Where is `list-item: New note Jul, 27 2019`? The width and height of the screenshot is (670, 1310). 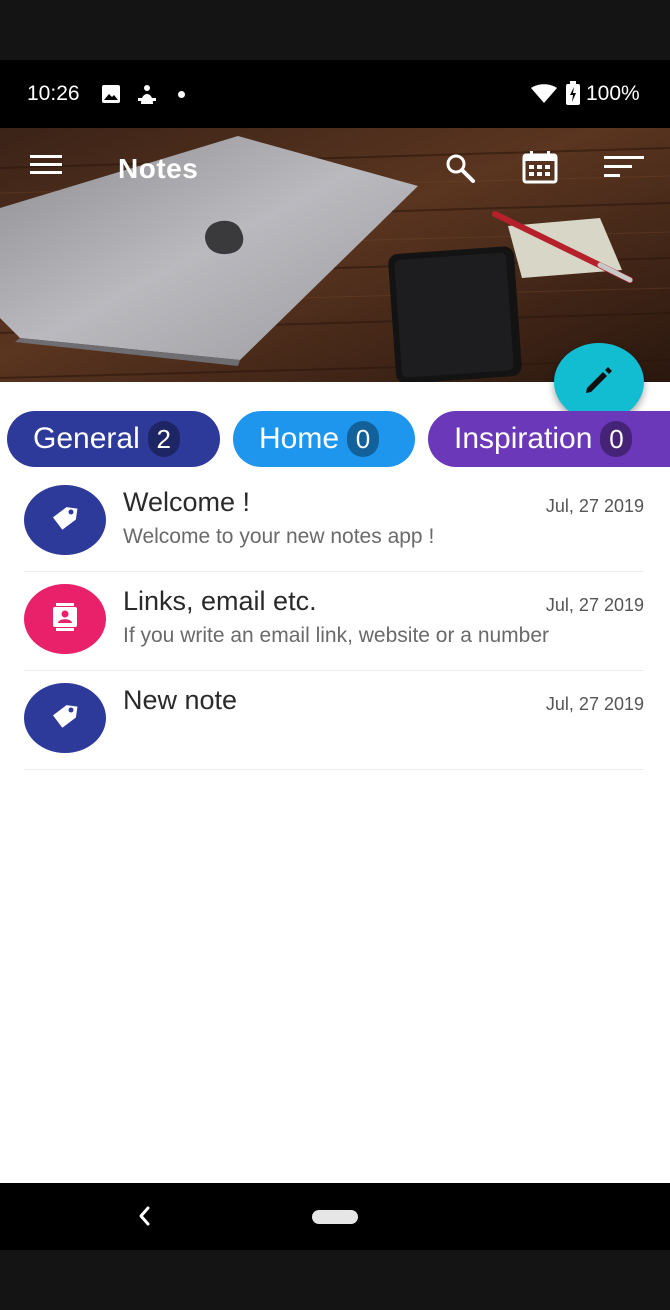 list-item: New note Jul, 27 2019 is located at coordinates (334, 720).